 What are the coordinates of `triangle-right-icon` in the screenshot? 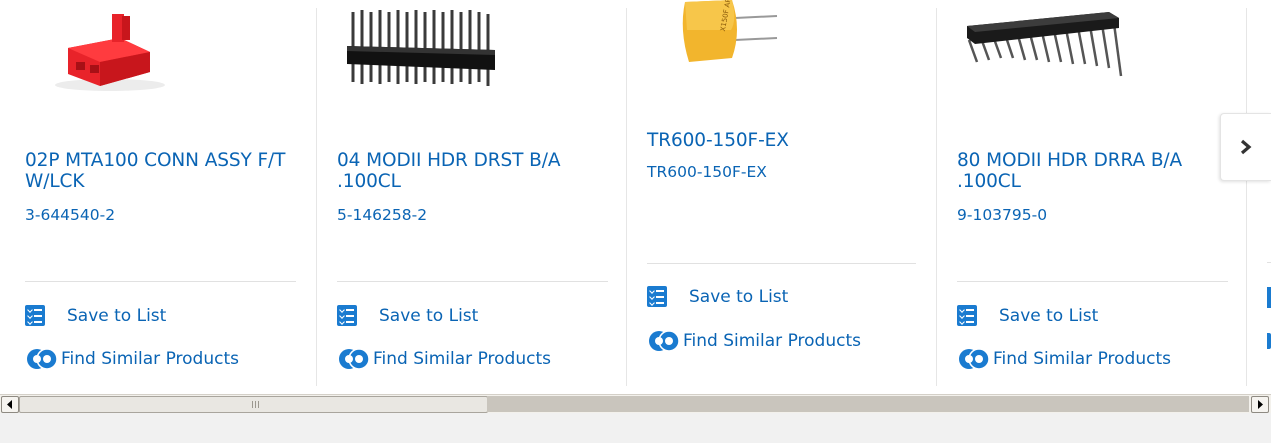 It's located at (1260, 404).